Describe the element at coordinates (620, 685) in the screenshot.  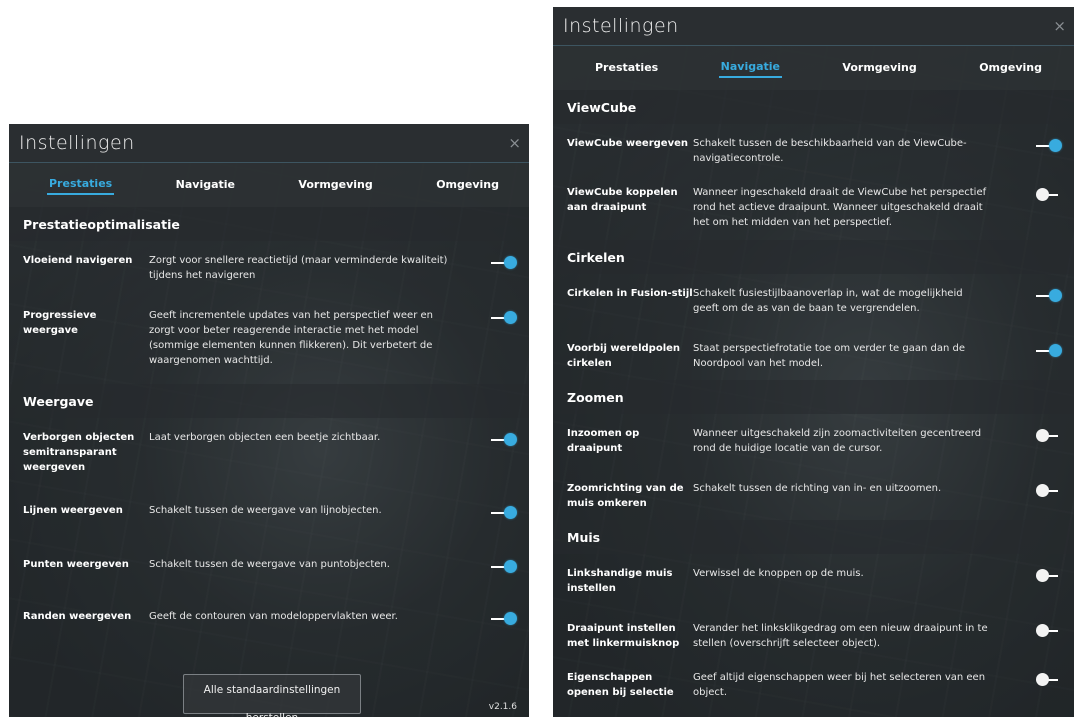
I see `setting-label: Eigenschappen openen bij selectie` at that location.